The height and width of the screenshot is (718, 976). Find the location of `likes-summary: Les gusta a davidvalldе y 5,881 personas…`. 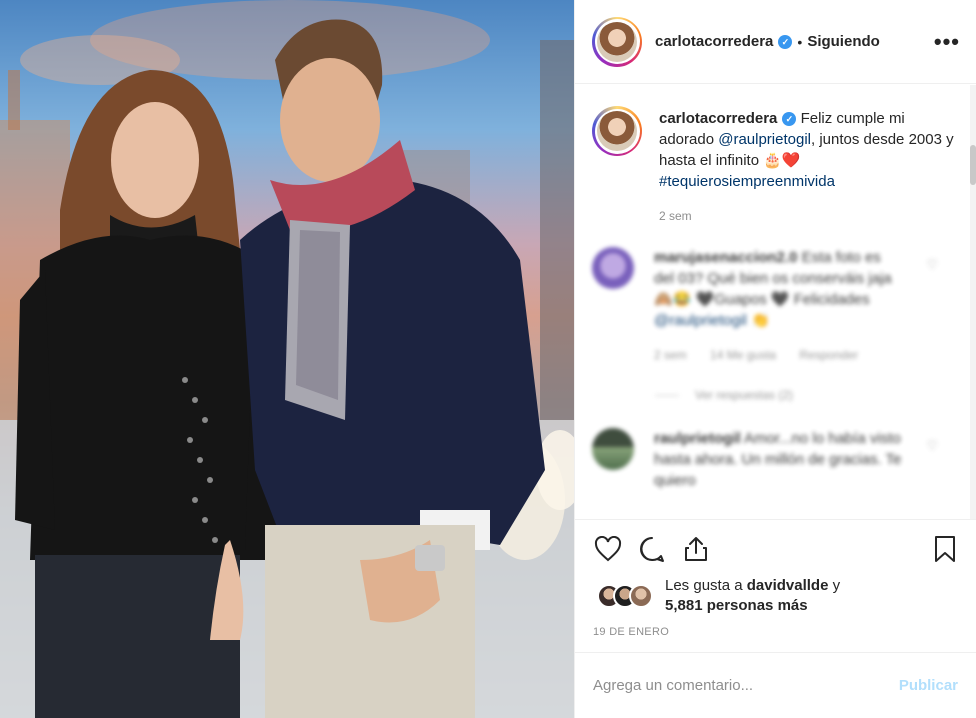

likes-summary: Les gusta a davidvalldе y 5,881 personas… is located at coordinates (776, 596).